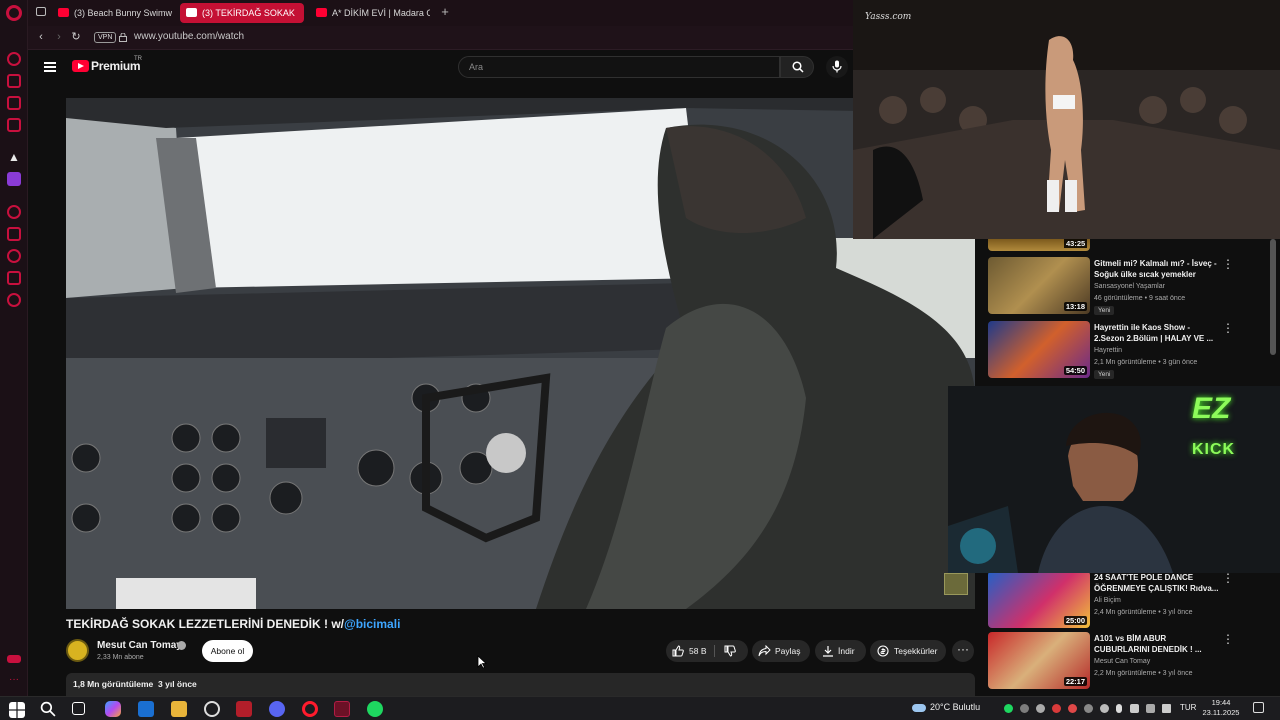 This screenshot has height=720, width=1280. What do you see at coordinates (342, 709) in the screenshot?
I see `opera-gx-icon` at bounding box center [342, 709].